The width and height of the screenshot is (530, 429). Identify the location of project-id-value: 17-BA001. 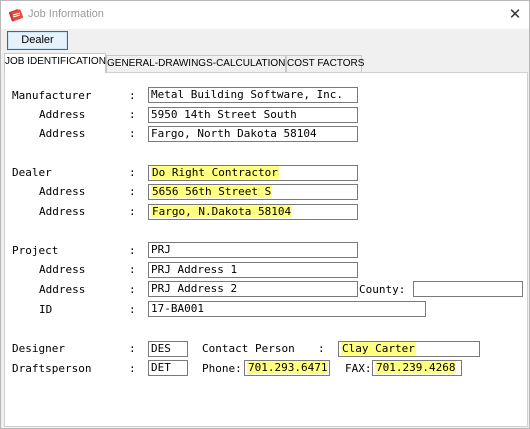
(177, 308).